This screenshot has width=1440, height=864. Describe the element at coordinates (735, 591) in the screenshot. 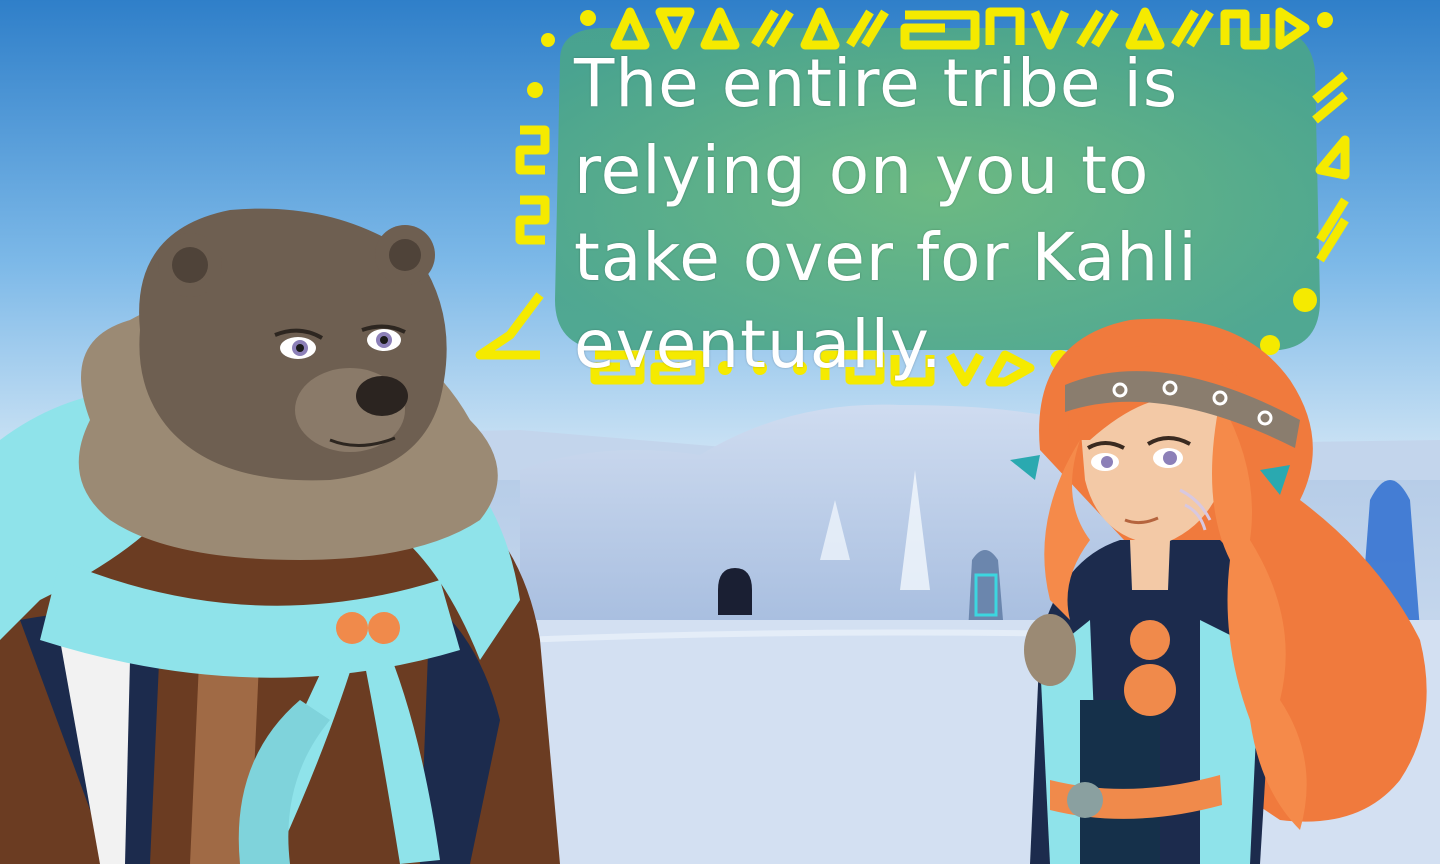

I see `igloo-doorway` at that location.